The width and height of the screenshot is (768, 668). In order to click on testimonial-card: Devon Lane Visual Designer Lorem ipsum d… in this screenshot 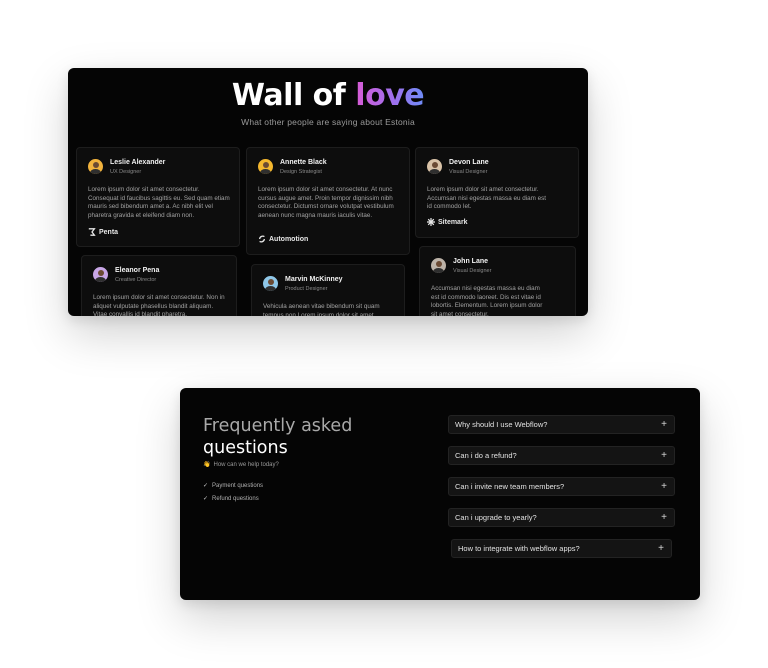, I will do `click(497, 192)`.